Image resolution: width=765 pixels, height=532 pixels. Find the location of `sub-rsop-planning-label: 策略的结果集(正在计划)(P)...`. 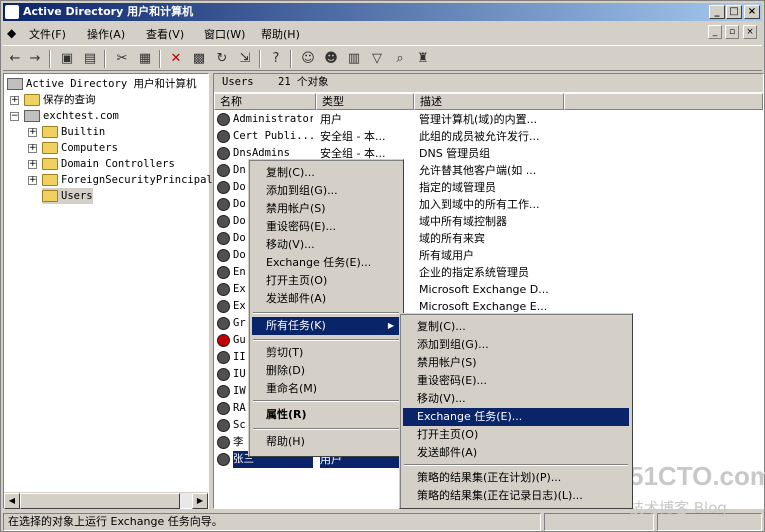

sub-rsop-planning-label: 策略的结果集(正在计划)(P)... is located at coordinates (489, 477).